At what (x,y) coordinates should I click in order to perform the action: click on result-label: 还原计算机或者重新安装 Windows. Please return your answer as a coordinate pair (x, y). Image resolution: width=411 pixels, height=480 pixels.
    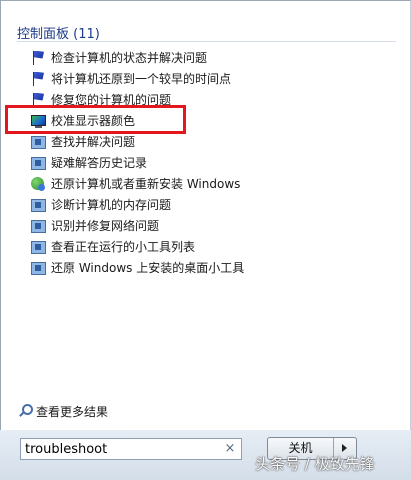
    Looking at the image, I should click on (146, 184).